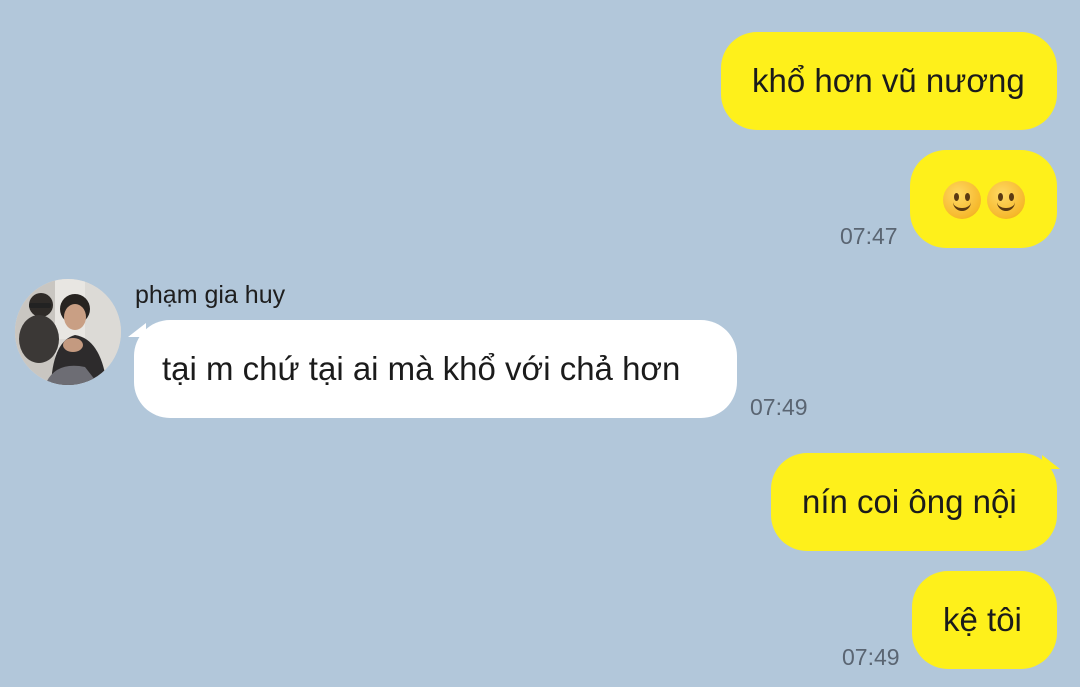 The width and height of the screenshot is (1080, 687). What do you see at coordinates (421, 368) in the screenshot?
I see `message-text: tại m chứ tại ai mà khổ với chả hơn` at bounding box center [421, 368].